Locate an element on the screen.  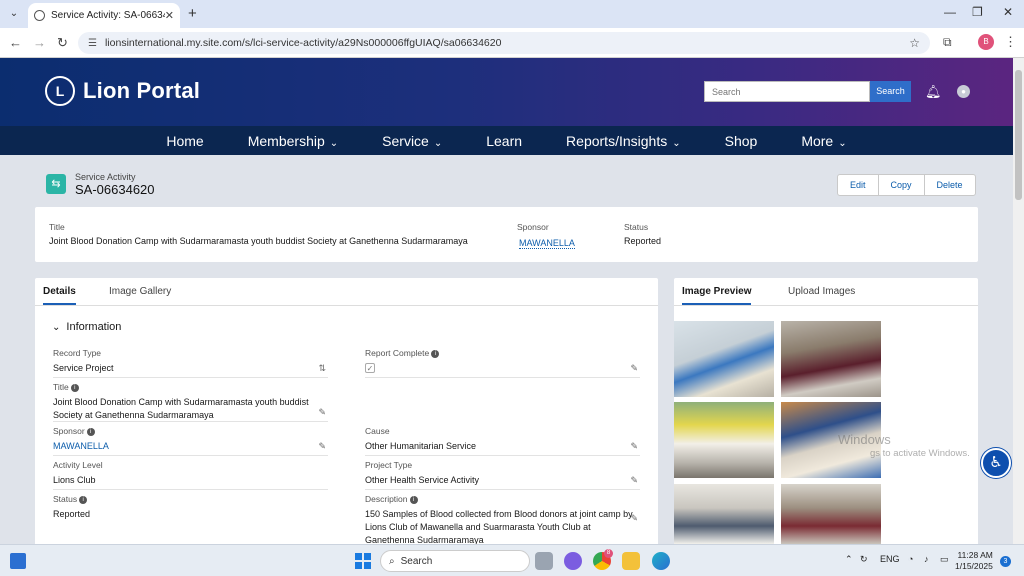
accessibility-icon: ♿︎ is located at coordinates (996, 463).